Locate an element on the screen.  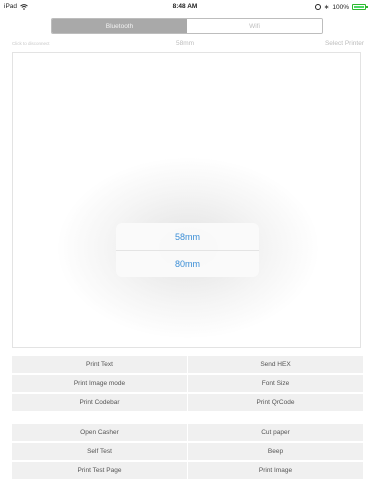
select-printer-button: Select Printer is located at coordinates (344, 43).